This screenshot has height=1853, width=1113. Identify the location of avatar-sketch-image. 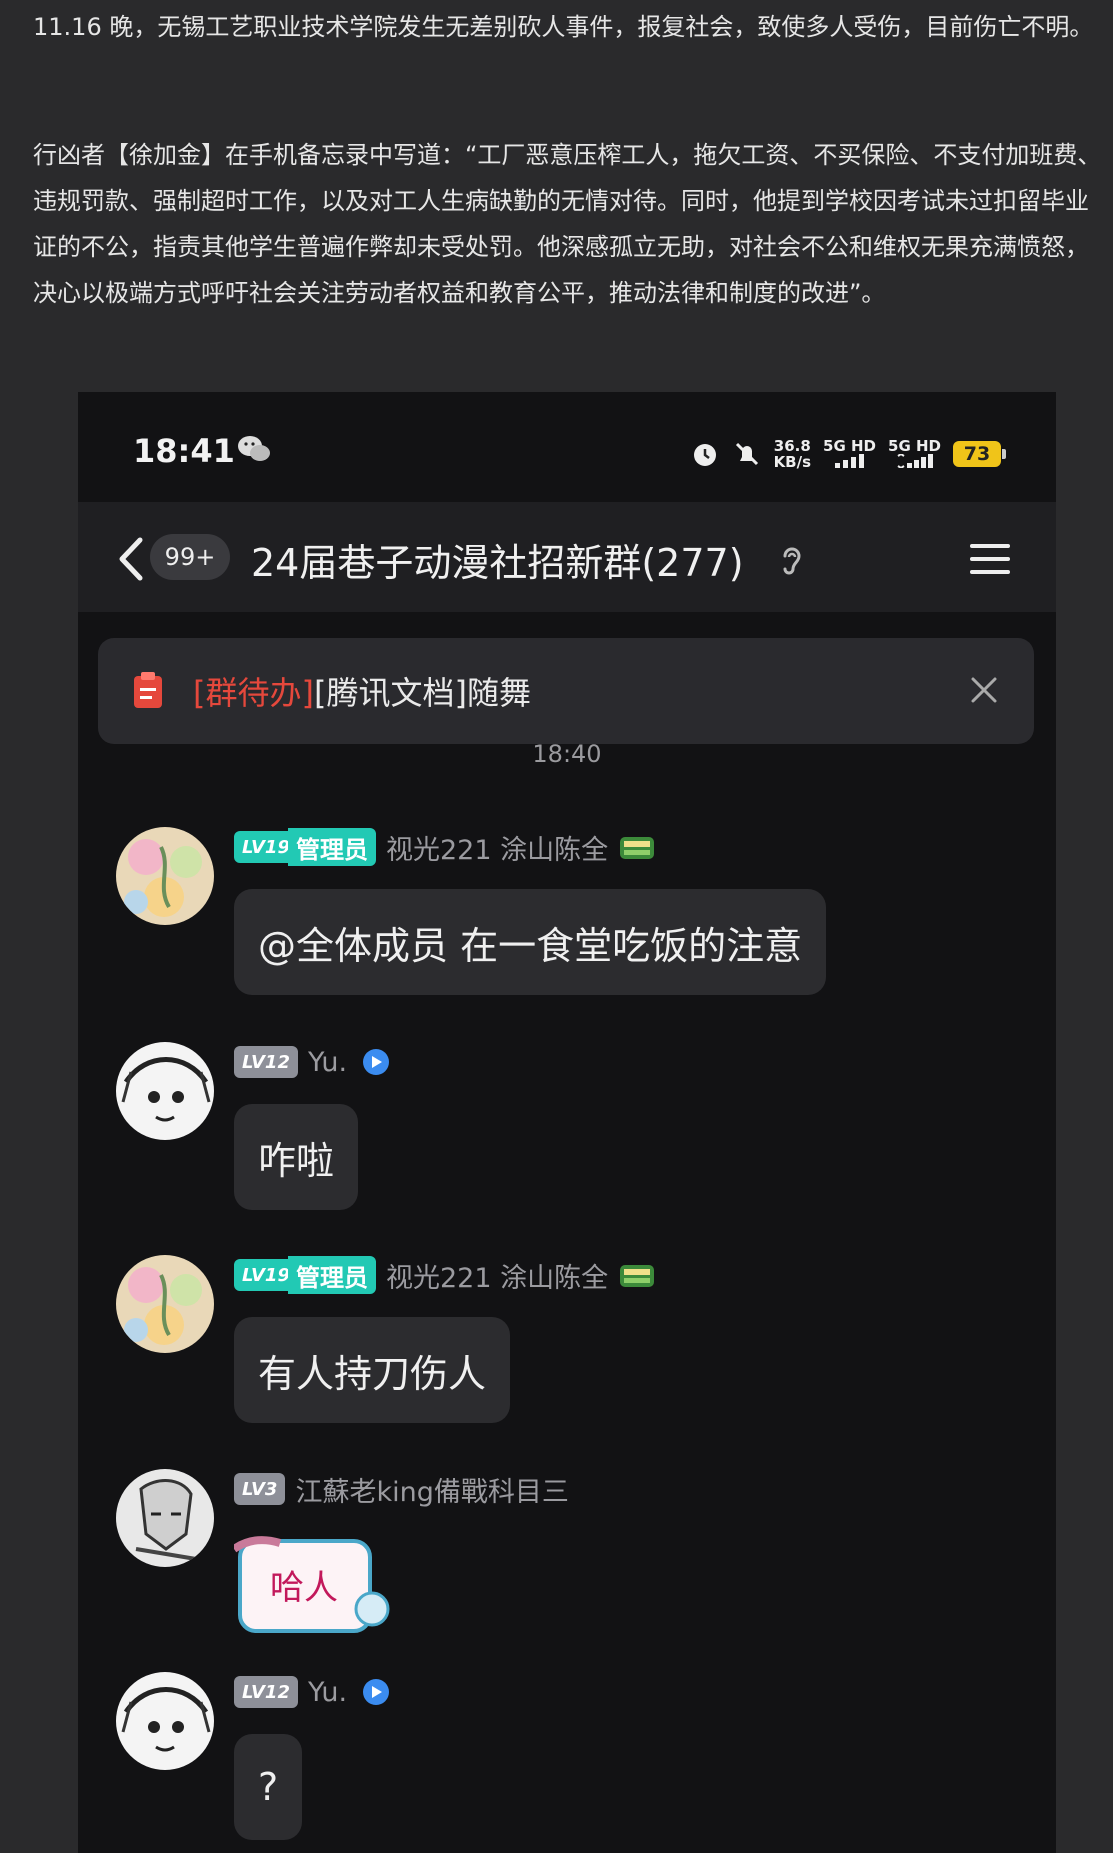
(165, 1518).